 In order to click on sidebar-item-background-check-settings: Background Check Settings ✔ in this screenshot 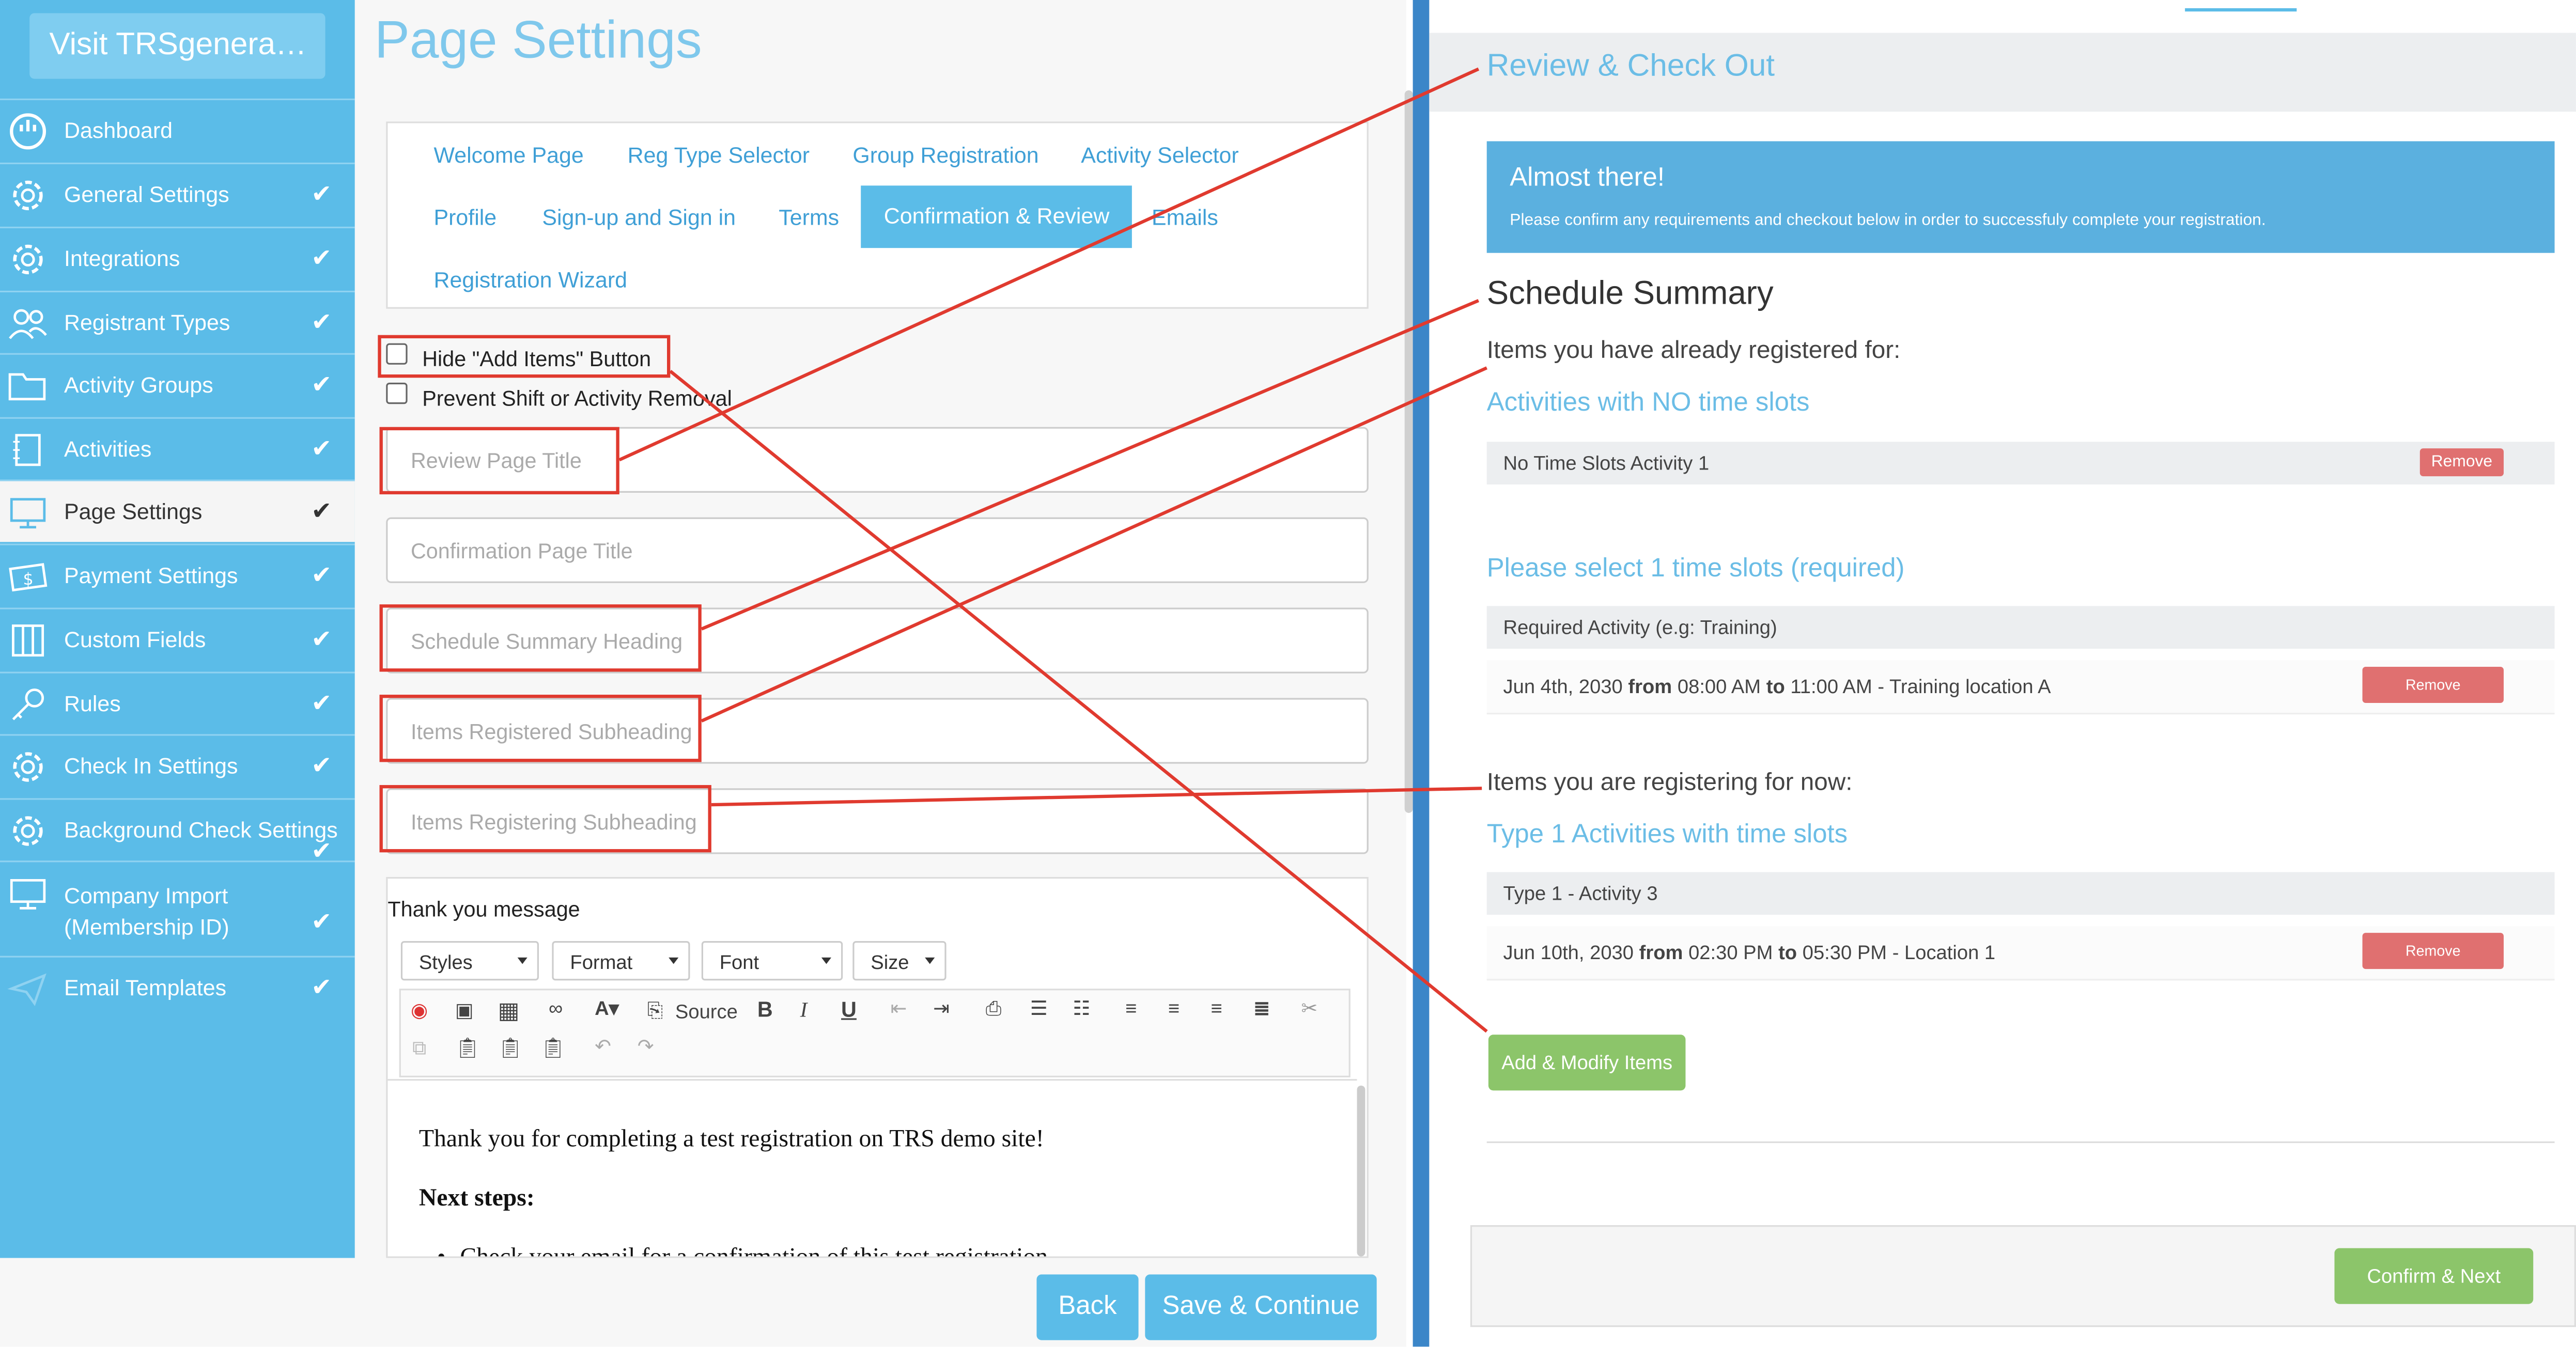, I will do `click(177, 832)`.